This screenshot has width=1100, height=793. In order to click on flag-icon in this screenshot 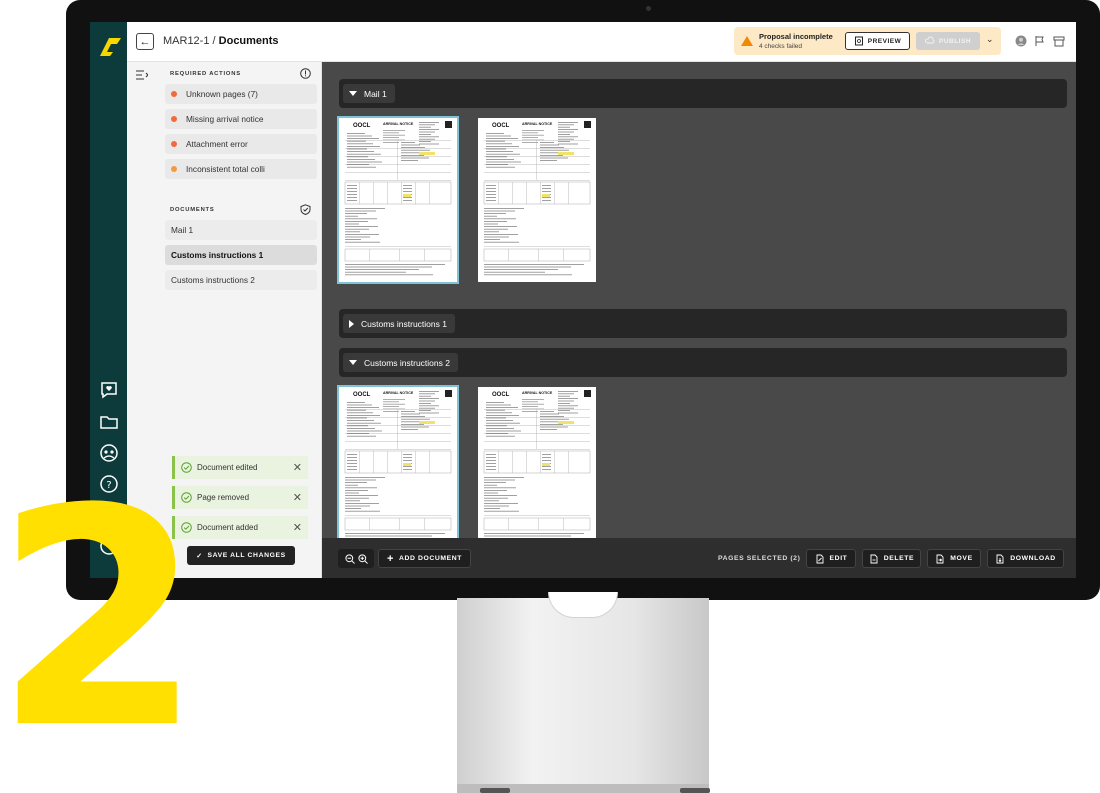, I will do `click(1040, 41)`.